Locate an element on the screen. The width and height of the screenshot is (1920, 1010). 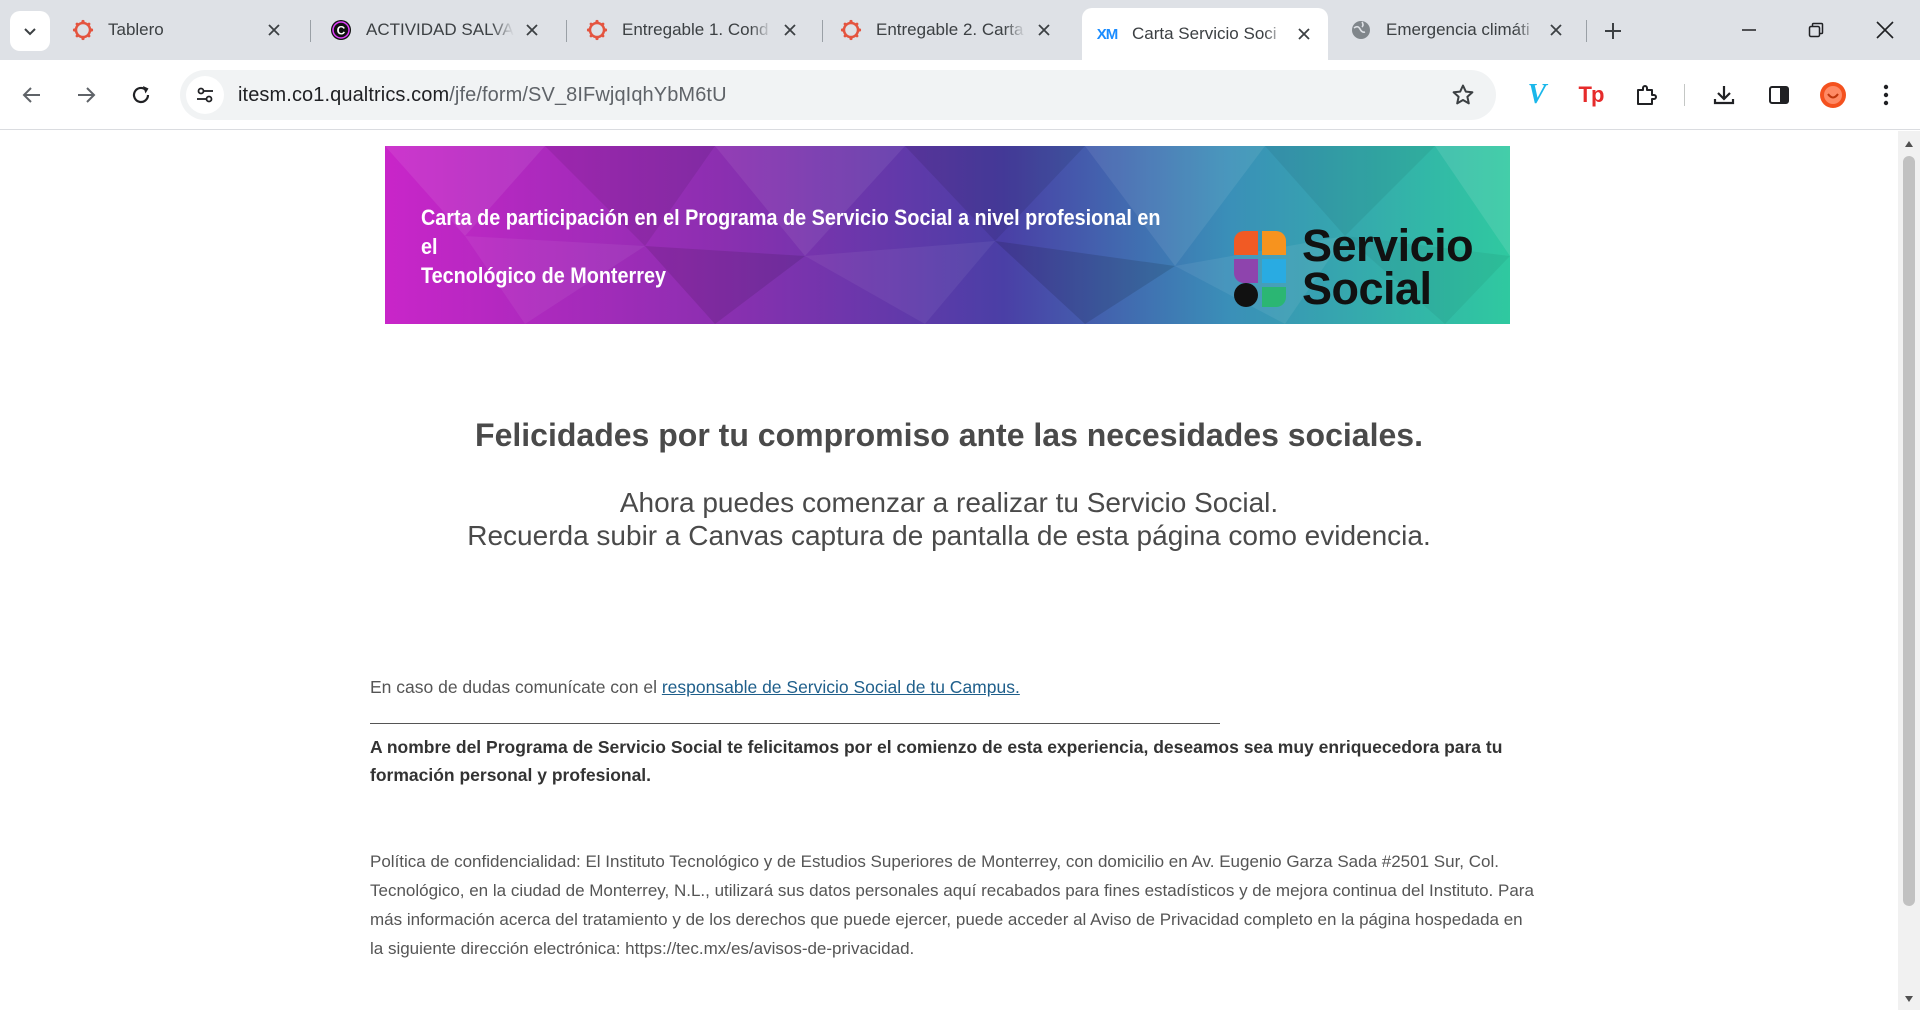
more-vert-icon is located at coordinates (1886, 95).